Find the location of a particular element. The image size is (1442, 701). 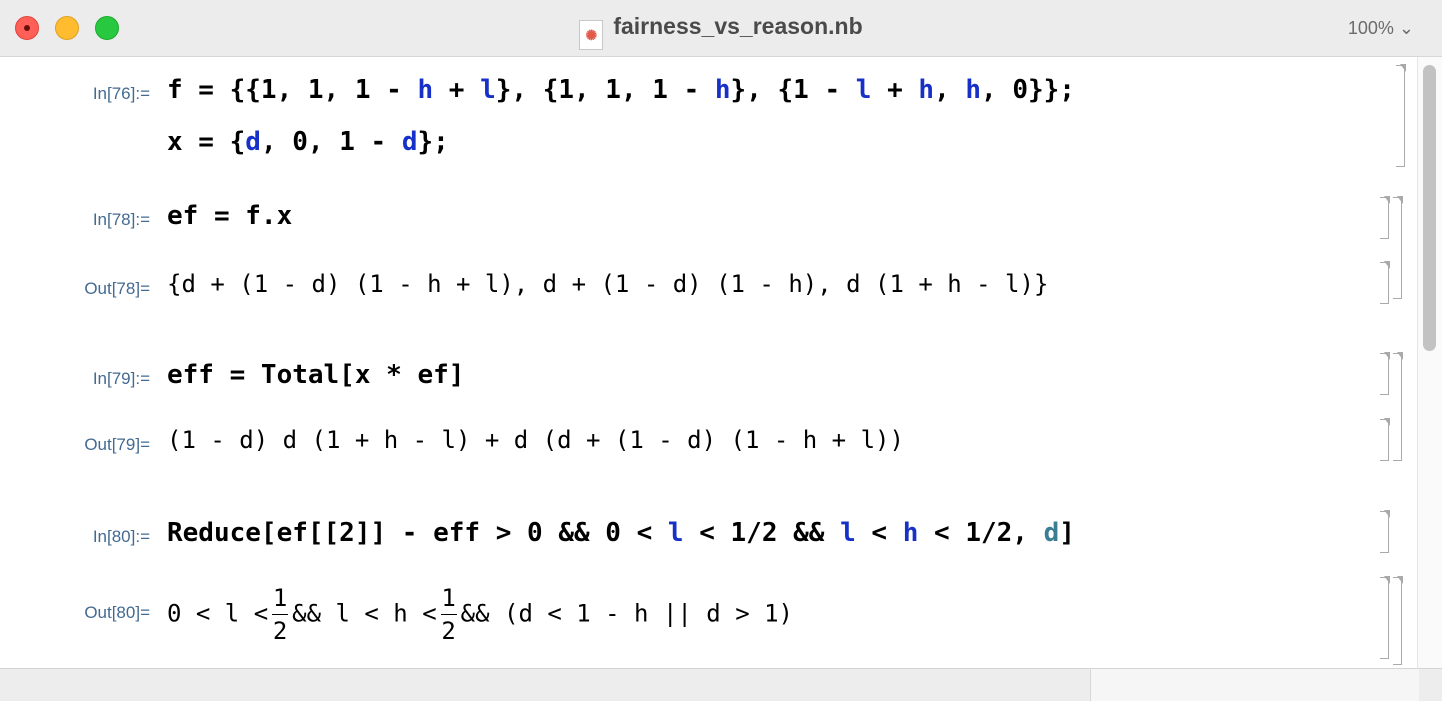

input-code-line: ef = f.x is located at coordinates (229, 216).